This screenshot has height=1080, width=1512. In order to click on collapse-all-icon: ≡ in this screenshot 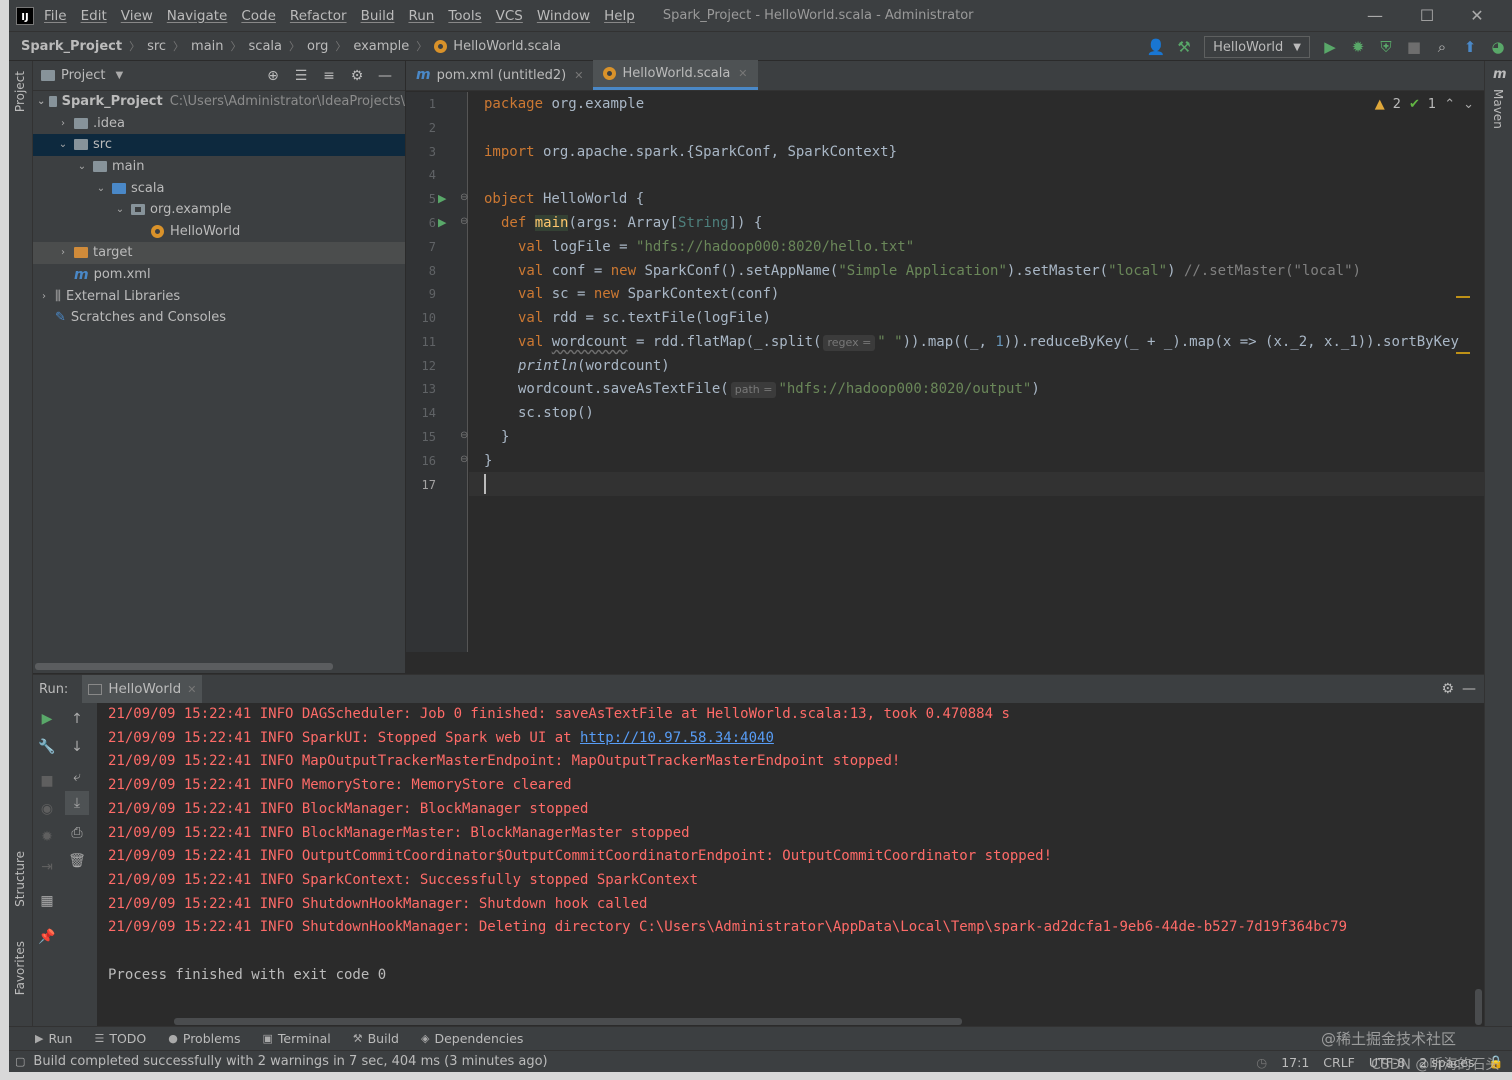, I will do `click(329, 76)`.